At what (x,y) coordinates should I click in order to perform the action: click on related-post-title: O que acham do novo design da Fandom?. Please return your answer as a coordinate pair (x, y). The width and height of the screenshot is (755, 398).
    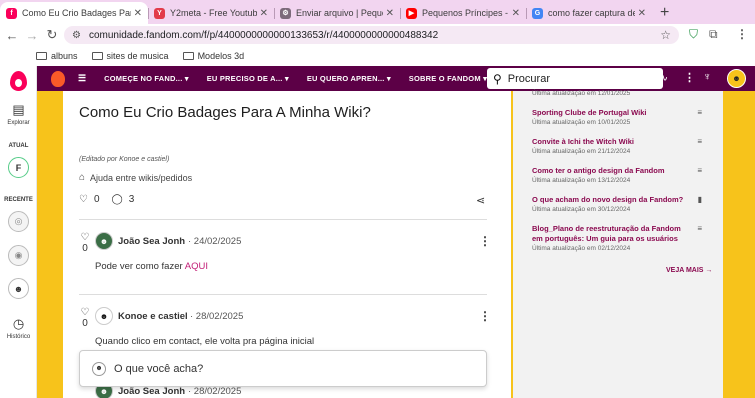
    Looking at the image, I should click on (622, 200).